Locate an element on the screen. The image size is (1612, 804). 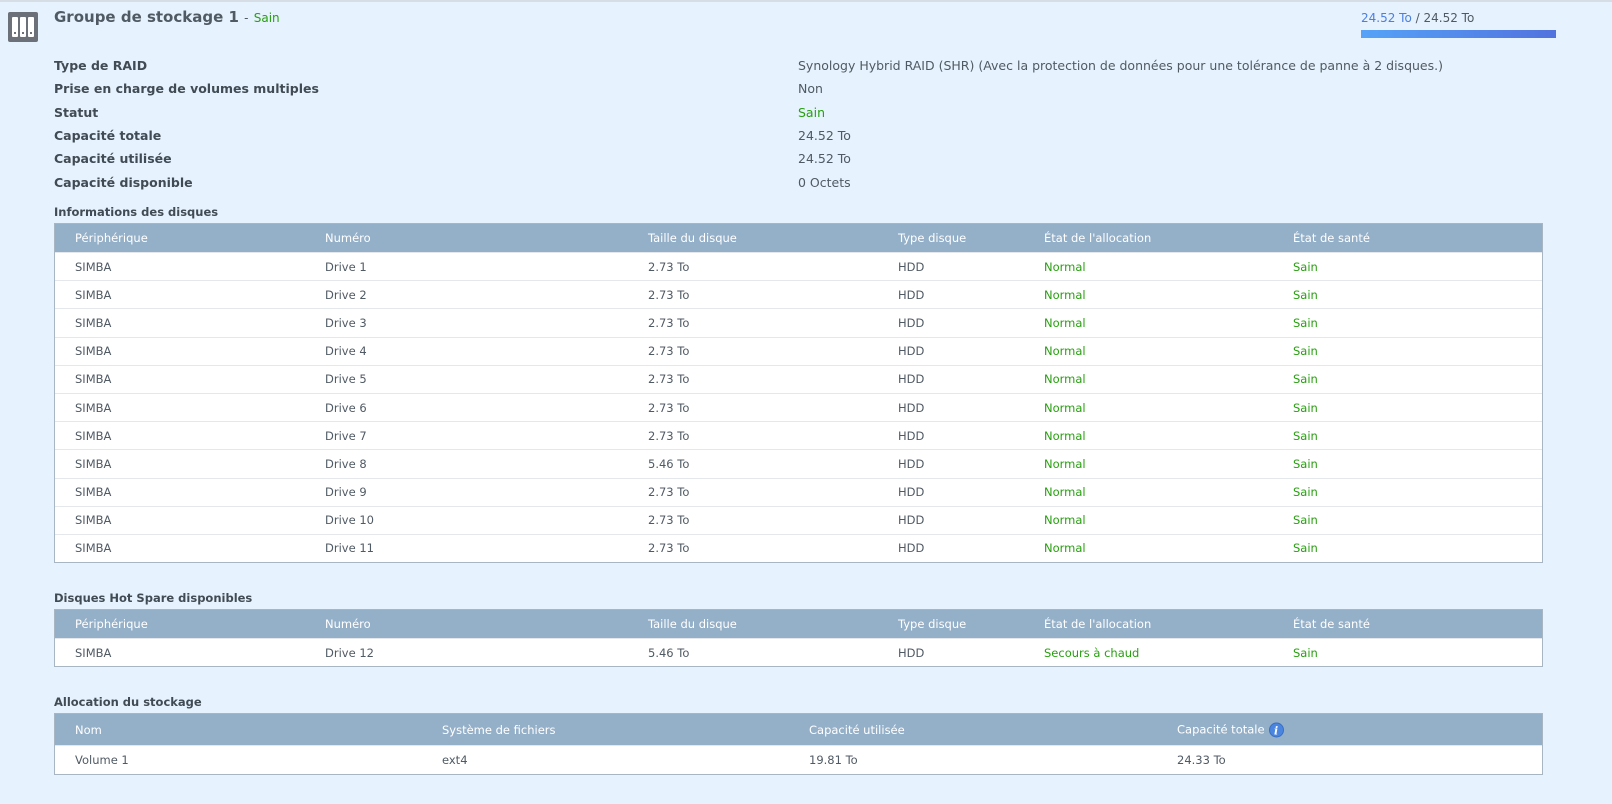
allocation-section-title: Allocation du stockage is located at coordinates (128, 702).